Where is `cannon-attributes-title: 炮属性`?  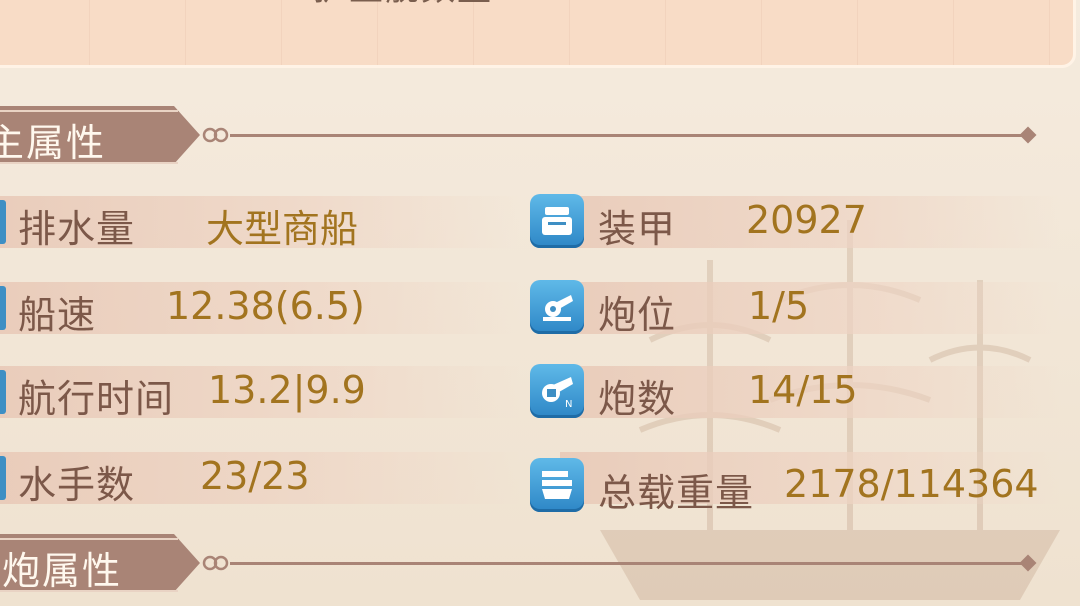 cannon-attributes-title: 炮属性 is located at coordinates (62, 571).